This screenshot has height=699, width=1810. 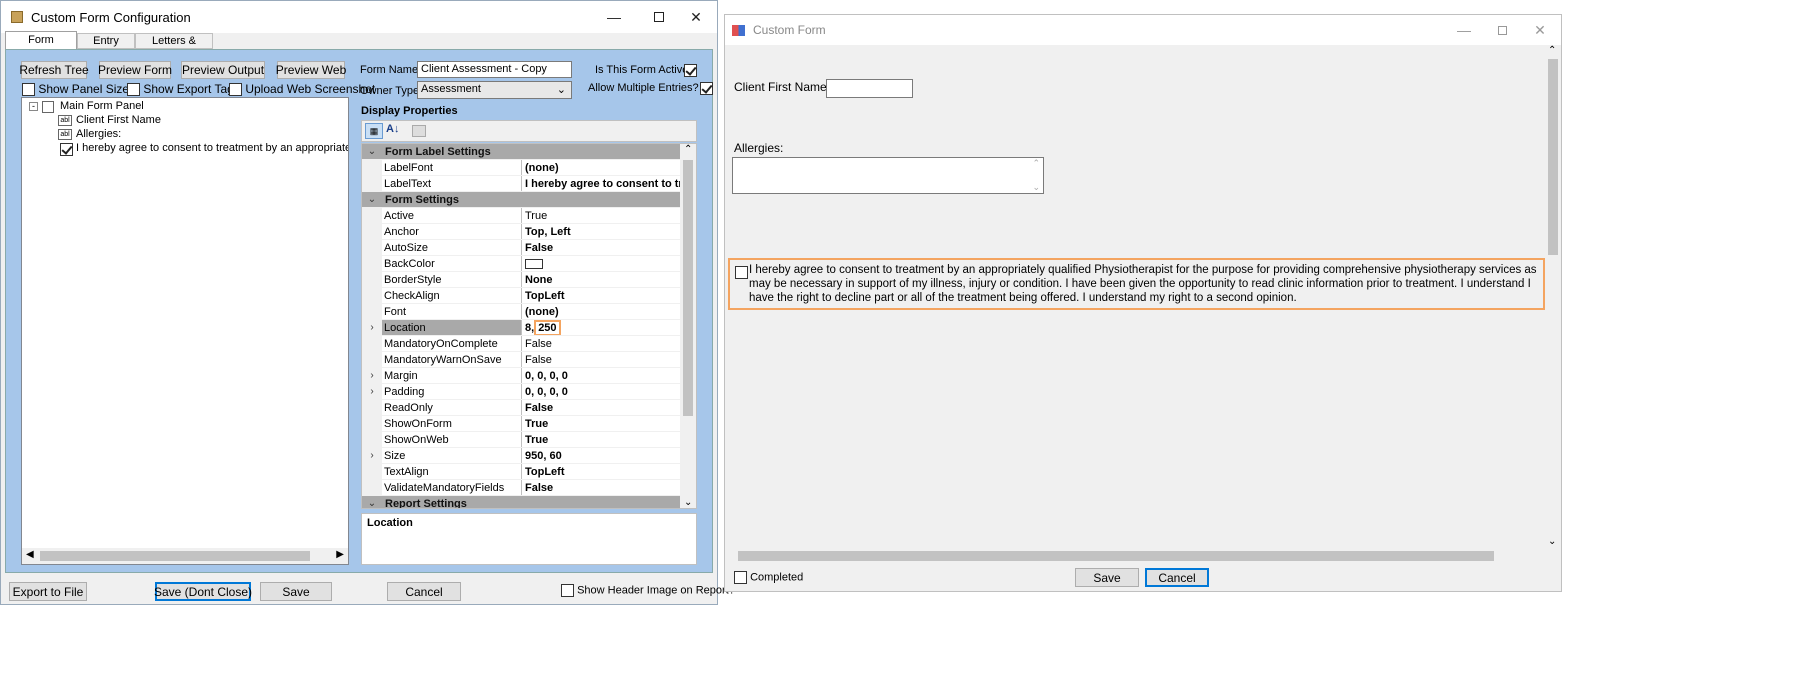 What do you see at coordinates (133, 90) in the screenshot?
I see `show-export-tags-checkbox` at bounding box center [133, 90].